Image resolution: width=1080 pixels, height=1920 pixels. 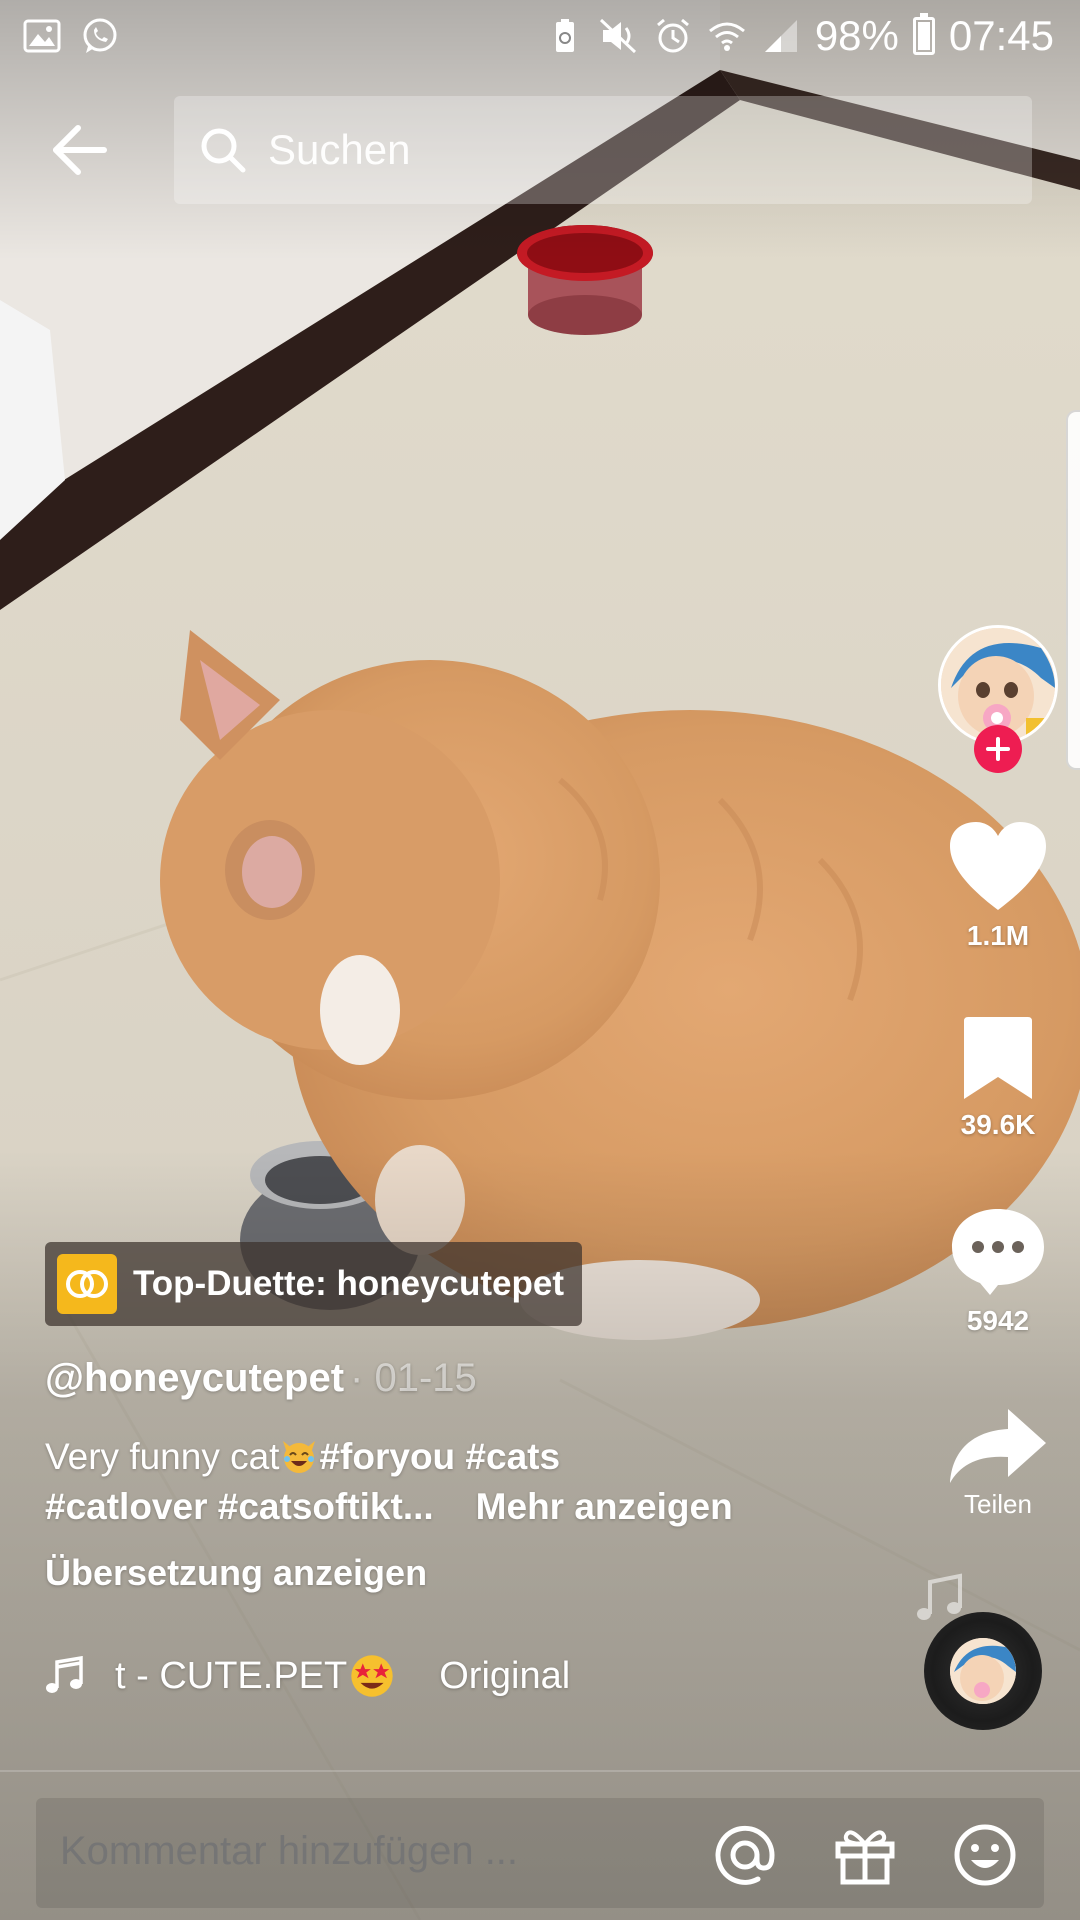 I want to click on music-original-label: Original, so click(x=505, y=1675).